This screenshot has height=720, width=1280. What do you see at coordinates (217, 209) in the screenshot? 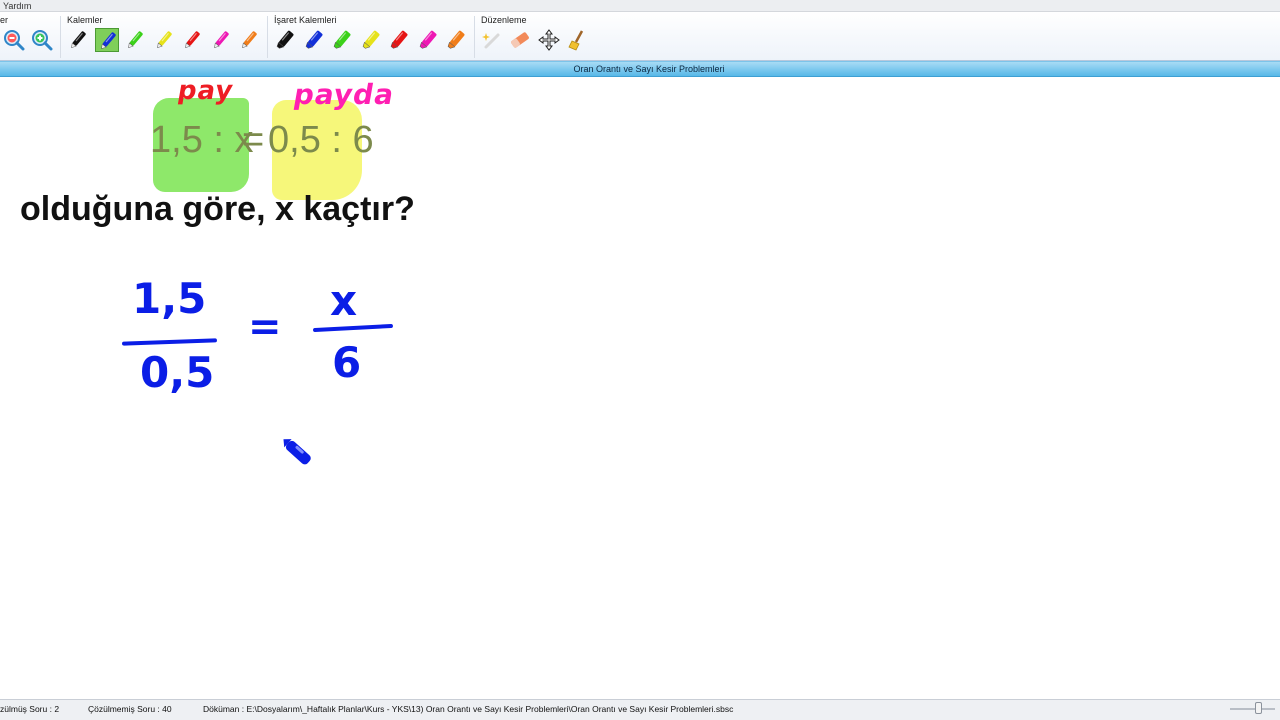
I see `question-text: olduğuna göre, x kaçtır?` at bounding box center [217, 209].